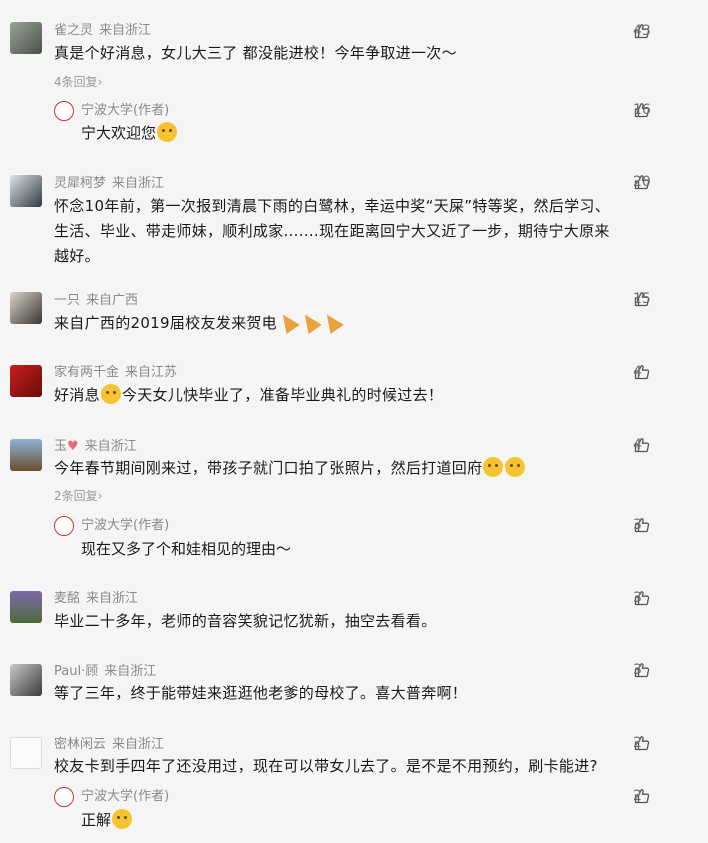 The height and width of the screenshot is (843, 708). I want to click on author-name: 麦酩, so click(67, 598).